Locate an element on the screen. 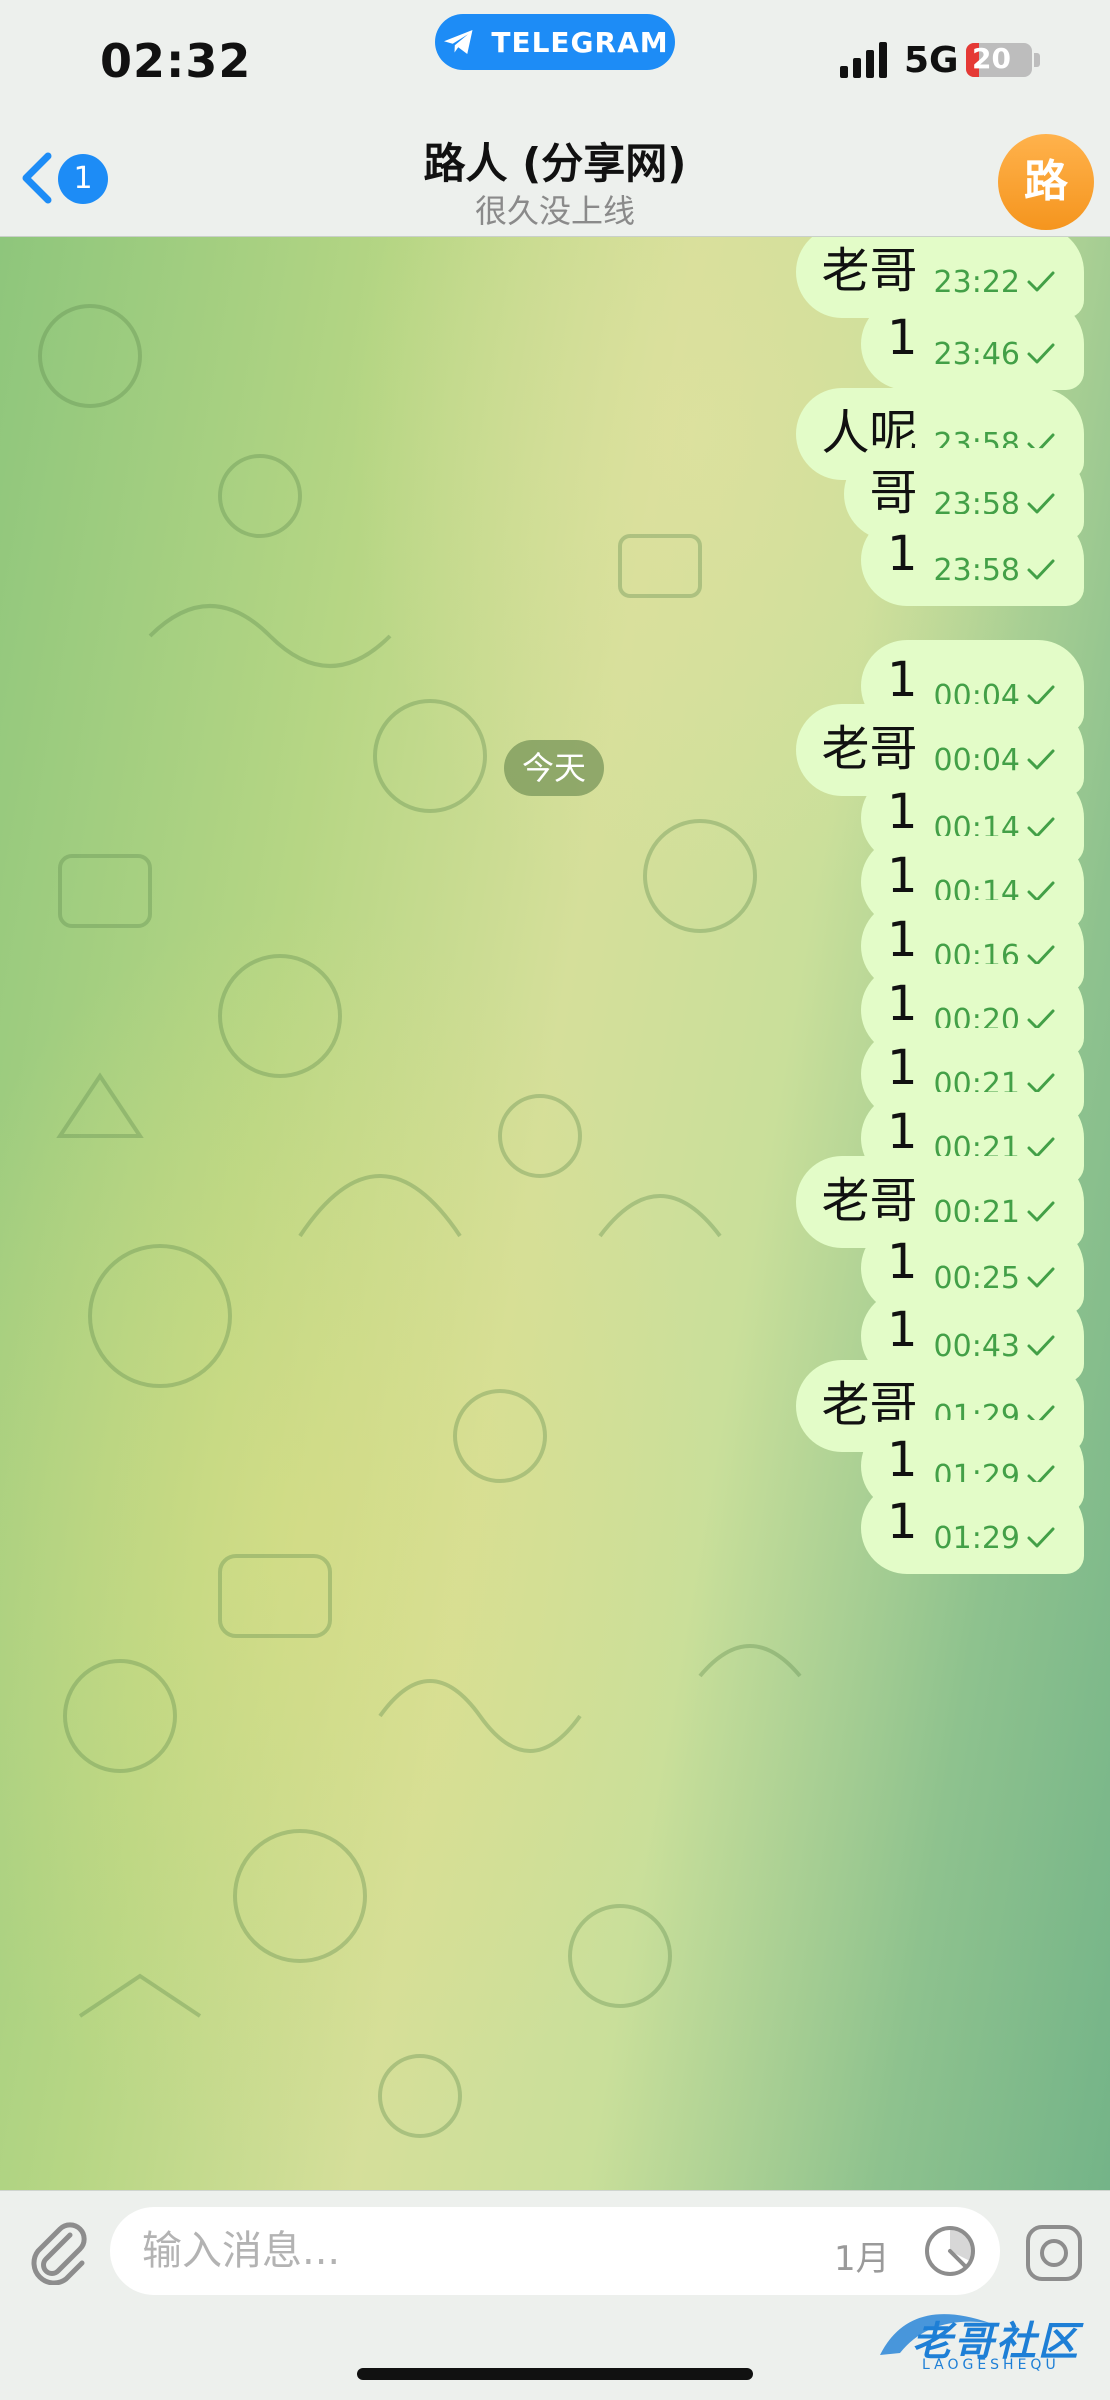  home-indicator is located at coordinates (555, 2374).